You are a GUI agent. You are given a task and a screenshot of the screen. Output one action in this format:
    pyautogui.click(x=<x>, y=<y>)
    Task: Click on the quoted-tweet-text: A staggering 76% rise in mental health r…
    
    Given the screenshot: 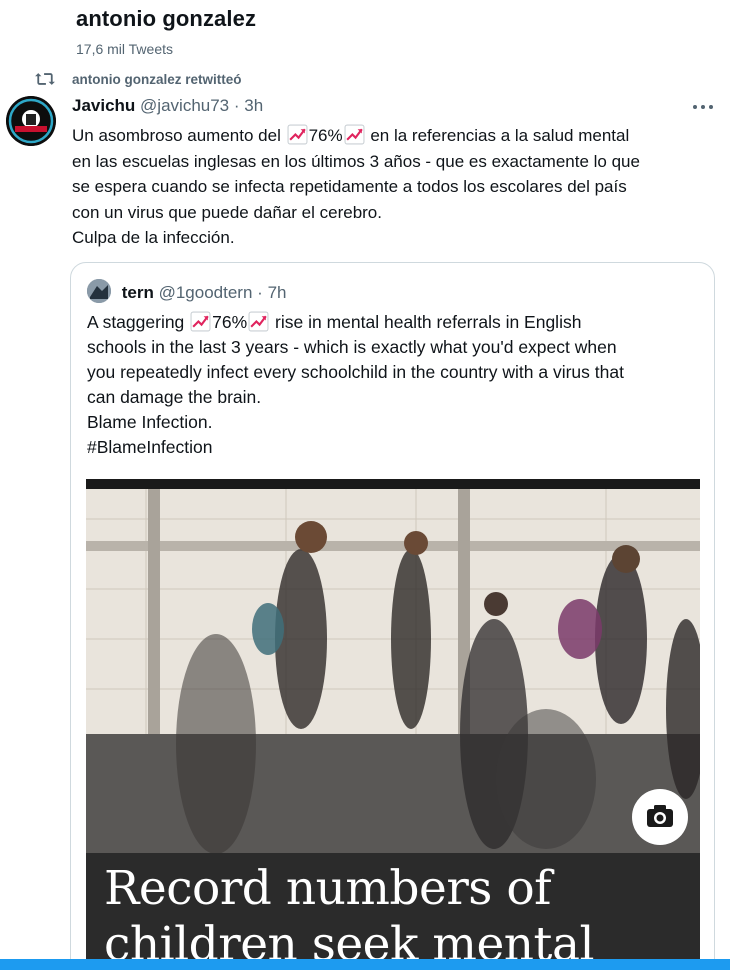 What is the action you would take?
    pyautogui.click(x=394, y=385)
    